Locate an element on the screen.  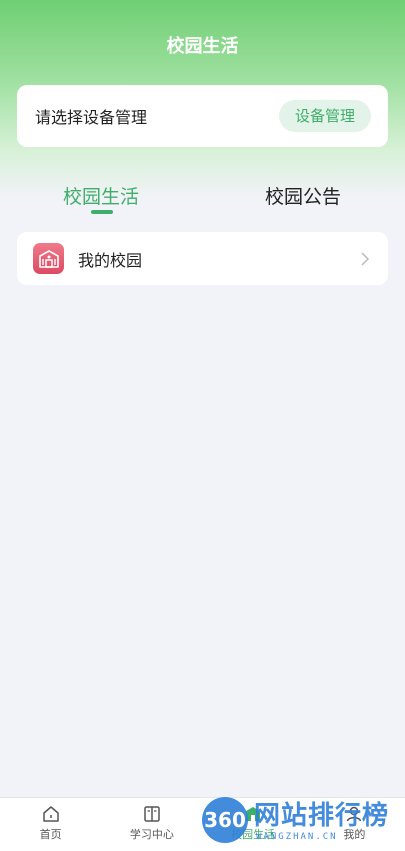
page-title: 校园生活 is located at coordinates (202, 46).